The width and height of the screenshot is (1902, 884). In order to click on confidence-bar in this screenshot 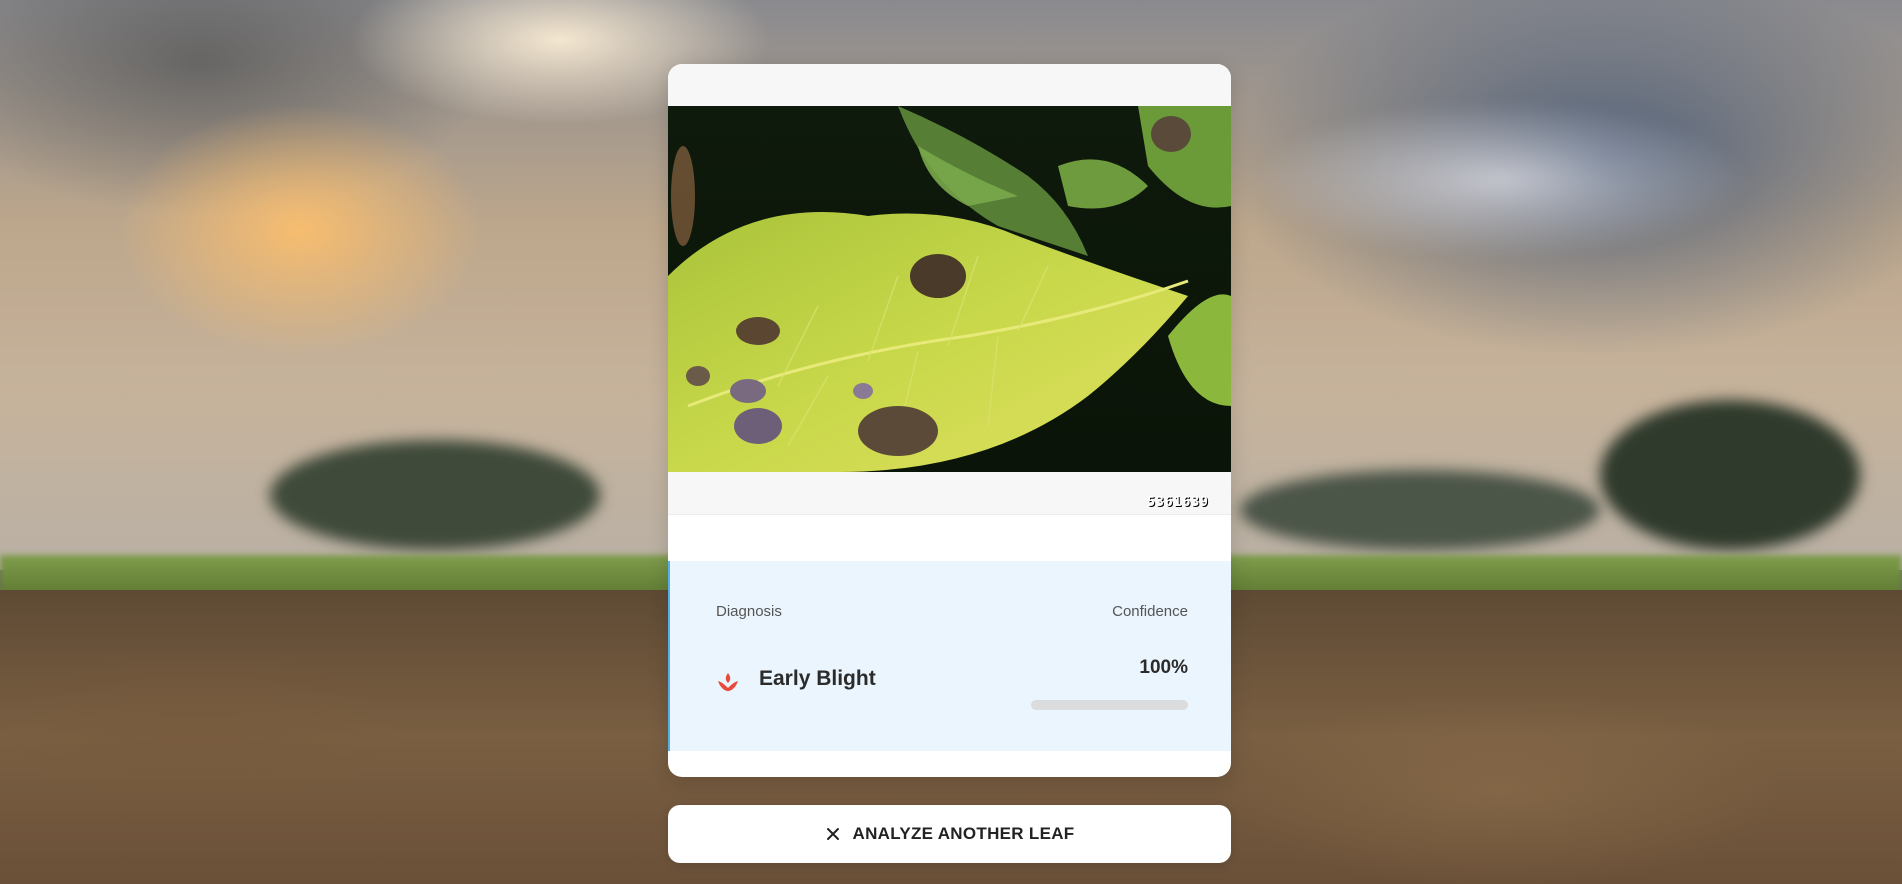, I will do `click(1109, 705)`.